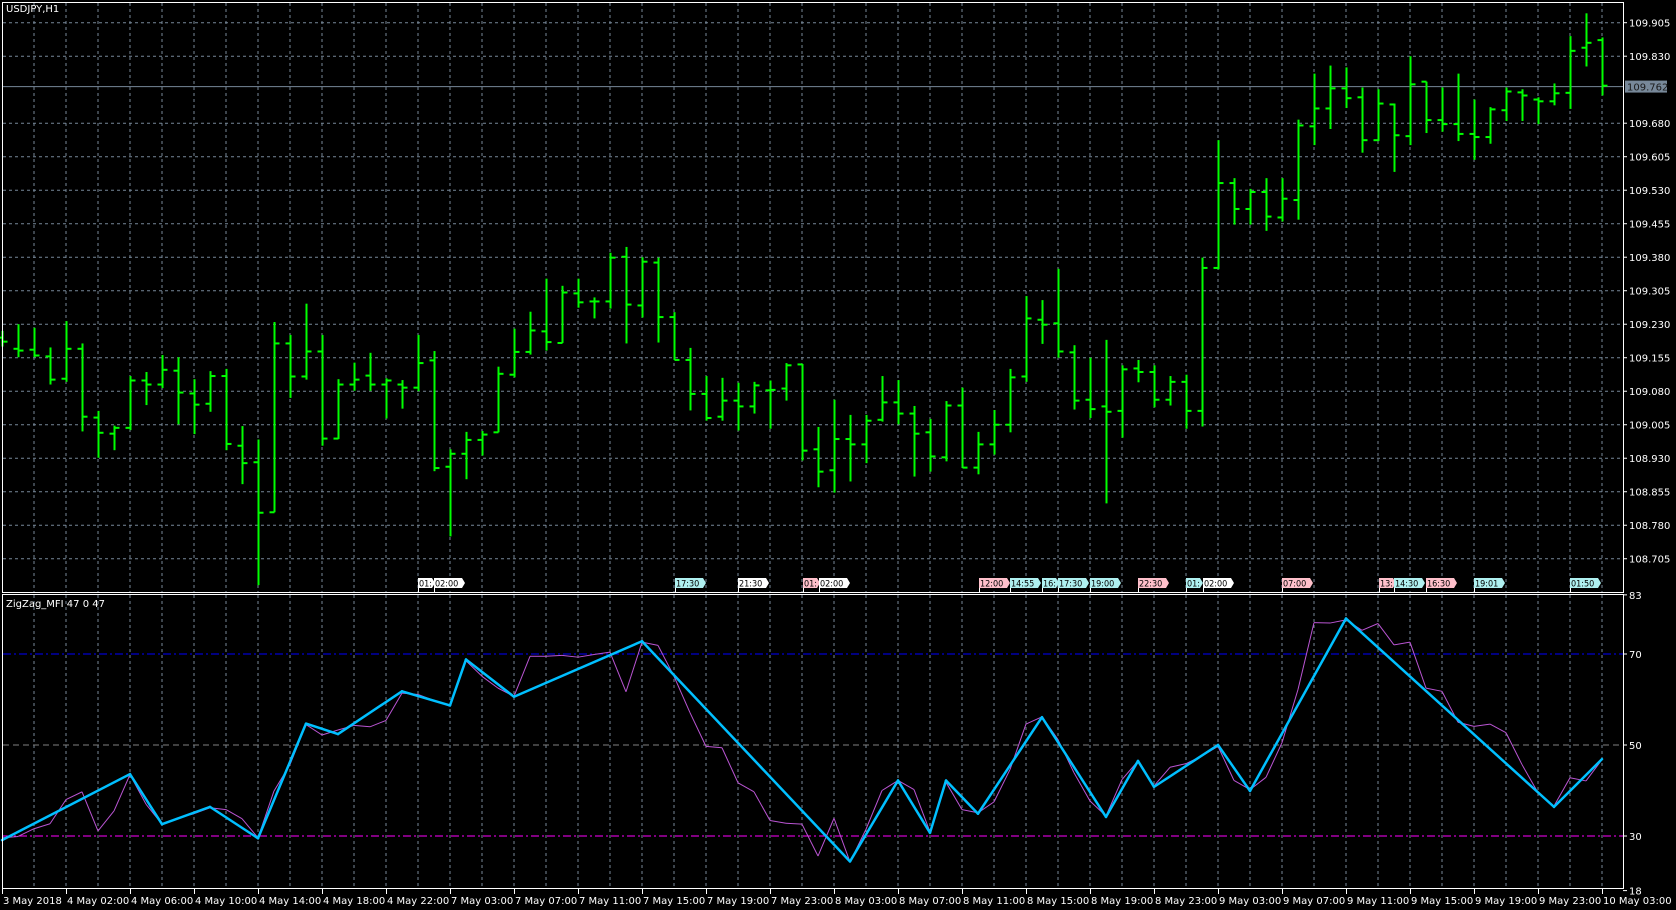 This screenshot has width=1676, height=910. Describe the element at coordinates (1649, 124) in the screenshot. I see `price-label: 109.680` at that location.